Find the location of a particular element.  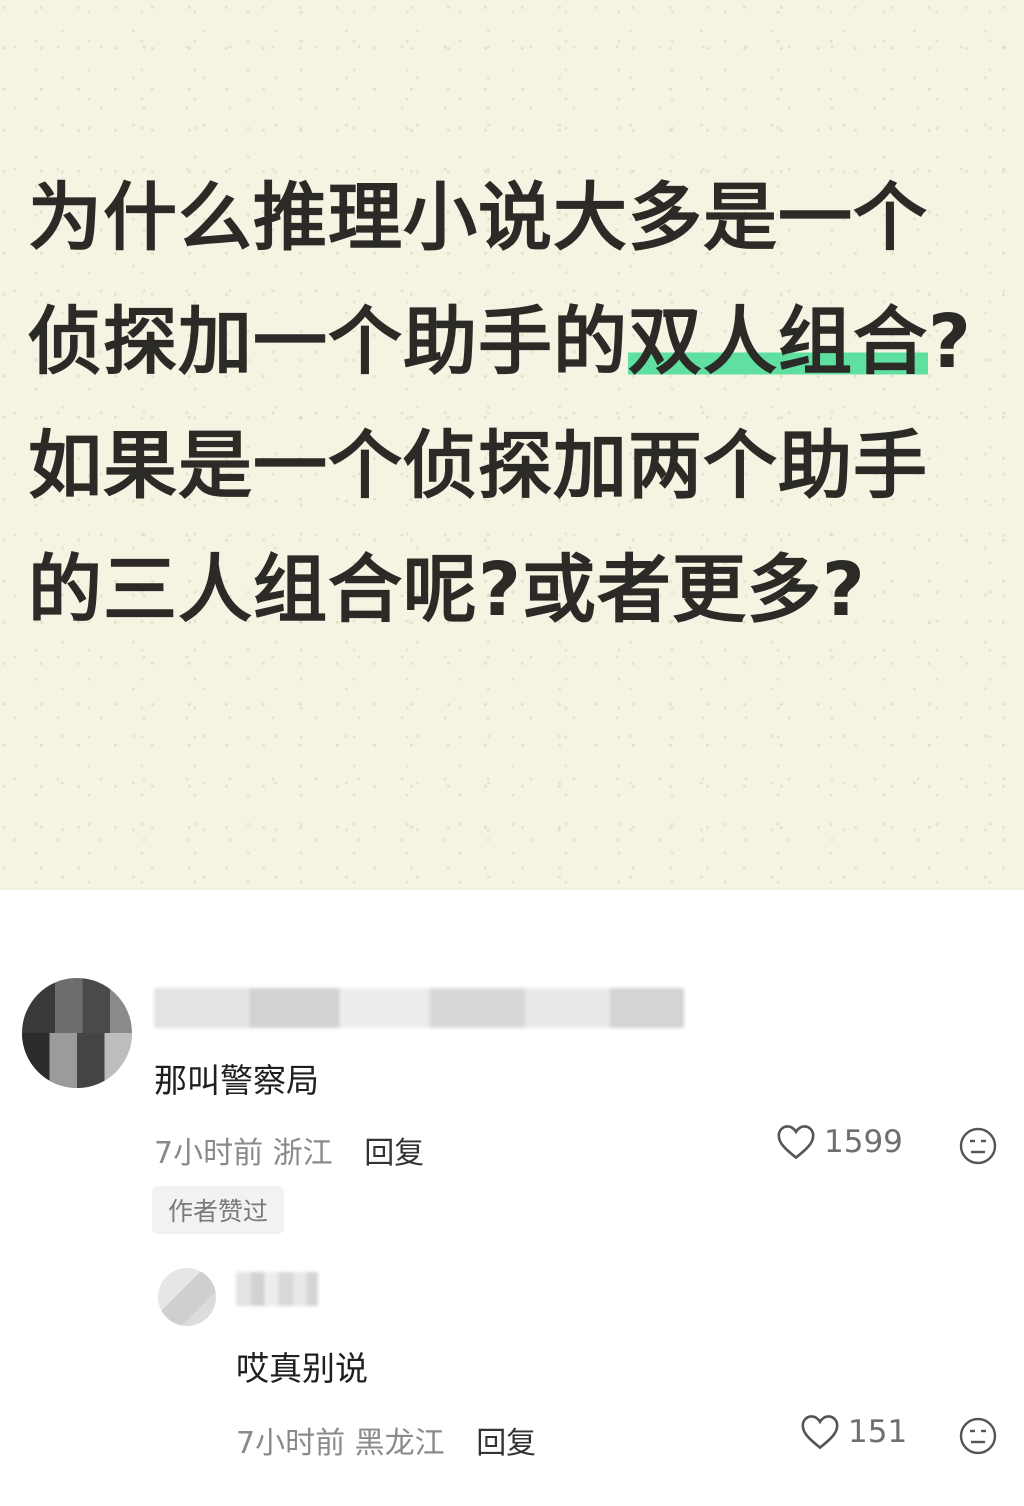

like-button: 151 is located at coordinates (853, 1432).